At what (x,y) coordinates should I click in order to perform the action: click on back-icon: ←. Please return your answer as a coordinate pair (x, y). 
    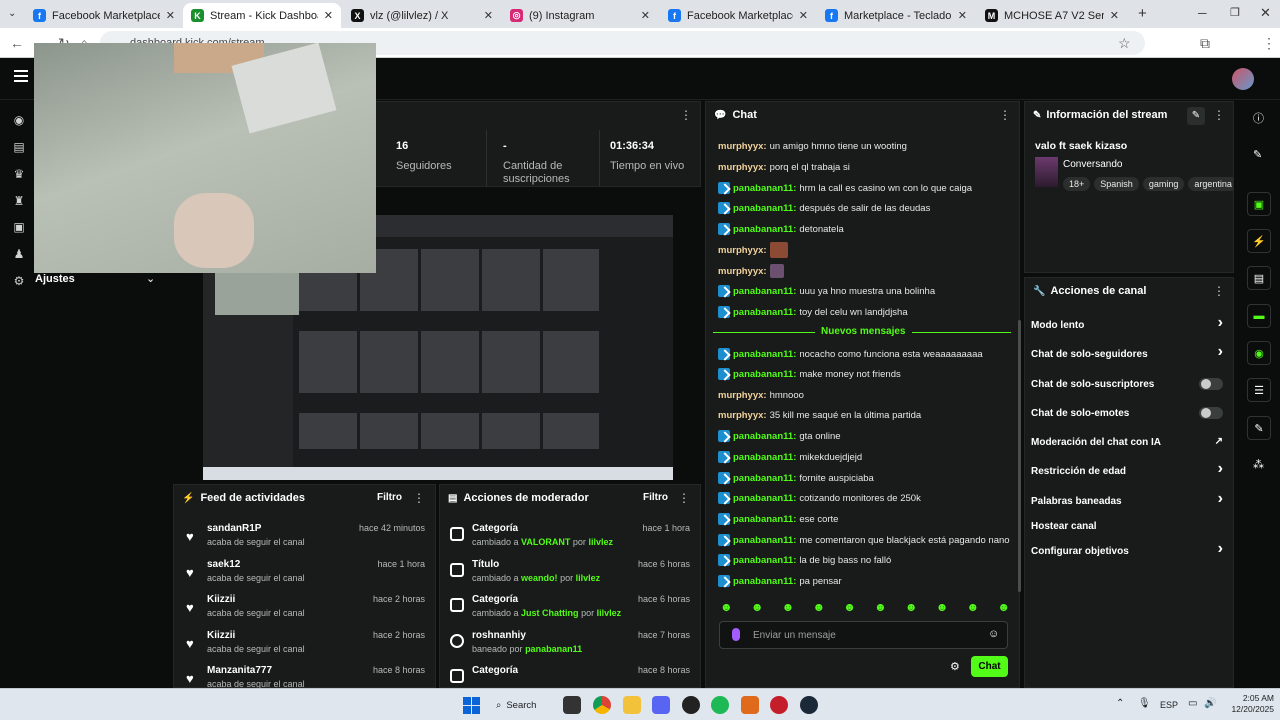
    Looking at the image, I should click on (17, 43).